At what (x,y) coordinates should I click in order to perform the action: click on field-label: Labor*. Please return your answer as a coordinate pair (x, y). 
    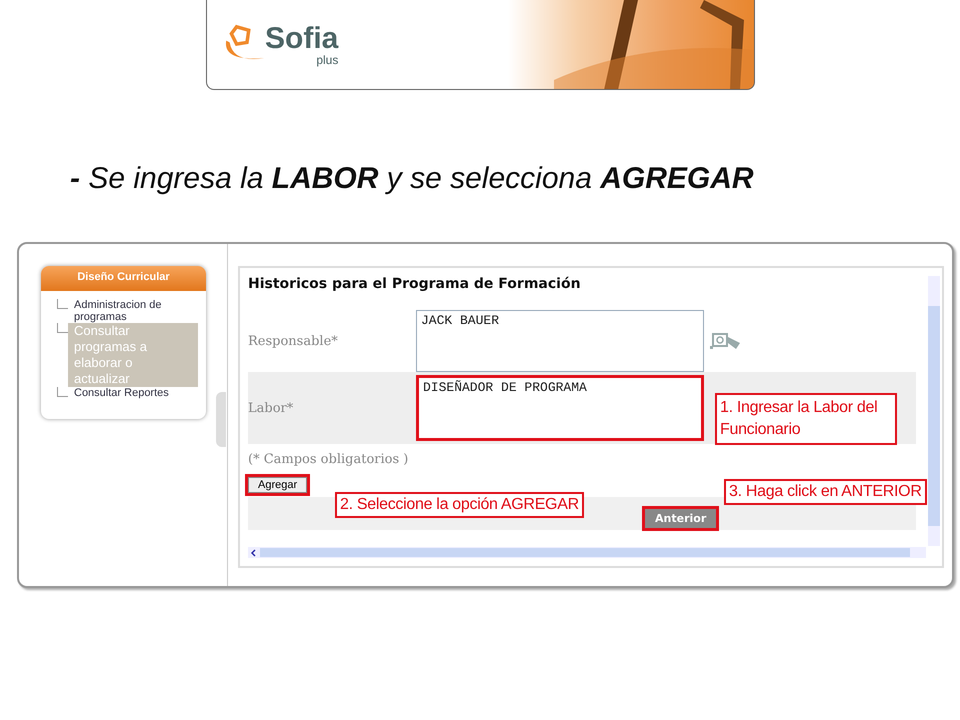
    Looking at the image, I should click on (271, 408).